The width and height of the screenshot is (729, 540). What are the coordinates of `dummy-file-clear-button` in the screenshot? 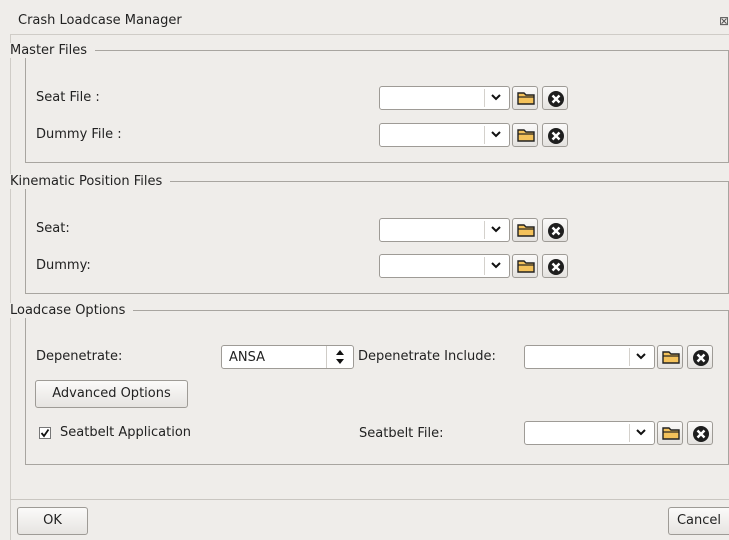 It's located at (555, 135).